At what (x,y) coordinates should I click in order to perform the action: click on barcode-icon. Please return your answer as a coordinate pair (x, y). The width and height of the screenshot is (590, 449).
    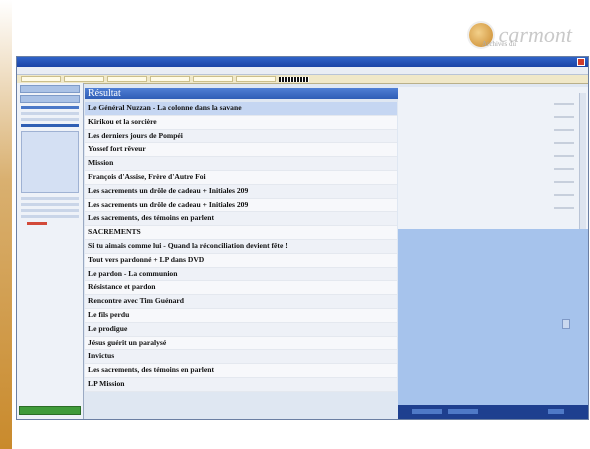
    Looking at the image, I should click on (294, 79).